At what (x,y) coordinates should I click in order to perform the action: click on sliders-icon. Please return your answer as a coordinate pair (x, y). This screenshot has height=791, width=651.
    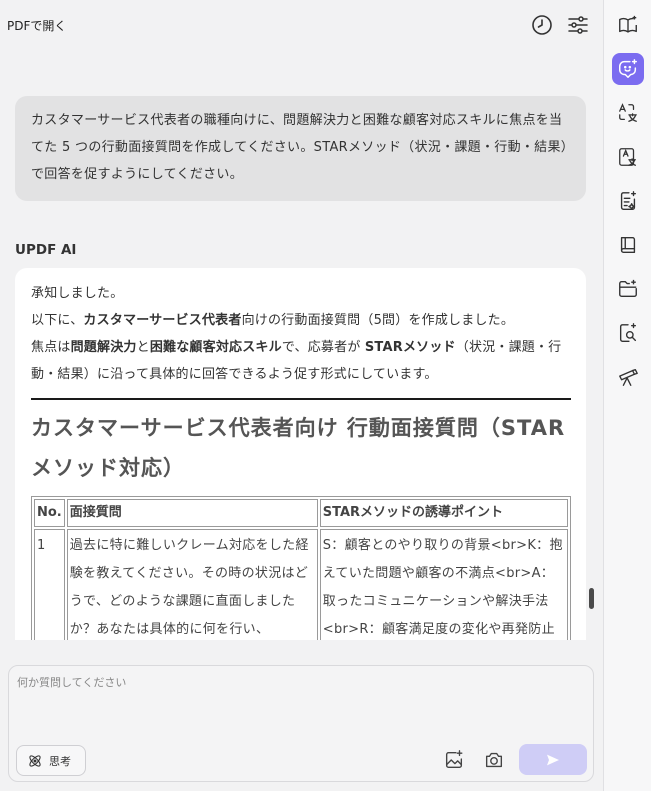
    Looking at the image, I should click on (578, 25).